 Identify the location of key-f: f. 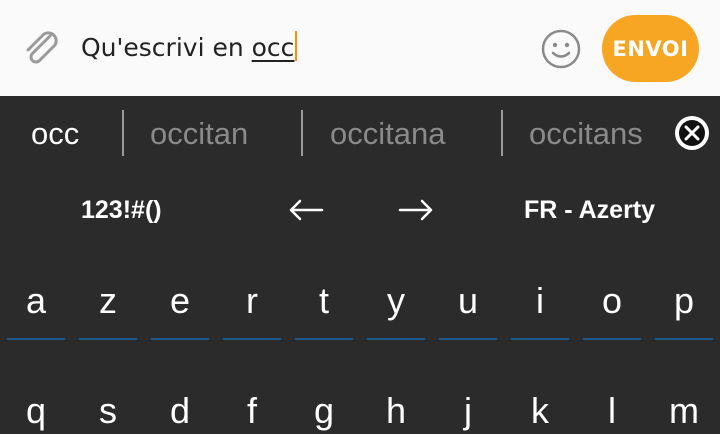
(252, 411).